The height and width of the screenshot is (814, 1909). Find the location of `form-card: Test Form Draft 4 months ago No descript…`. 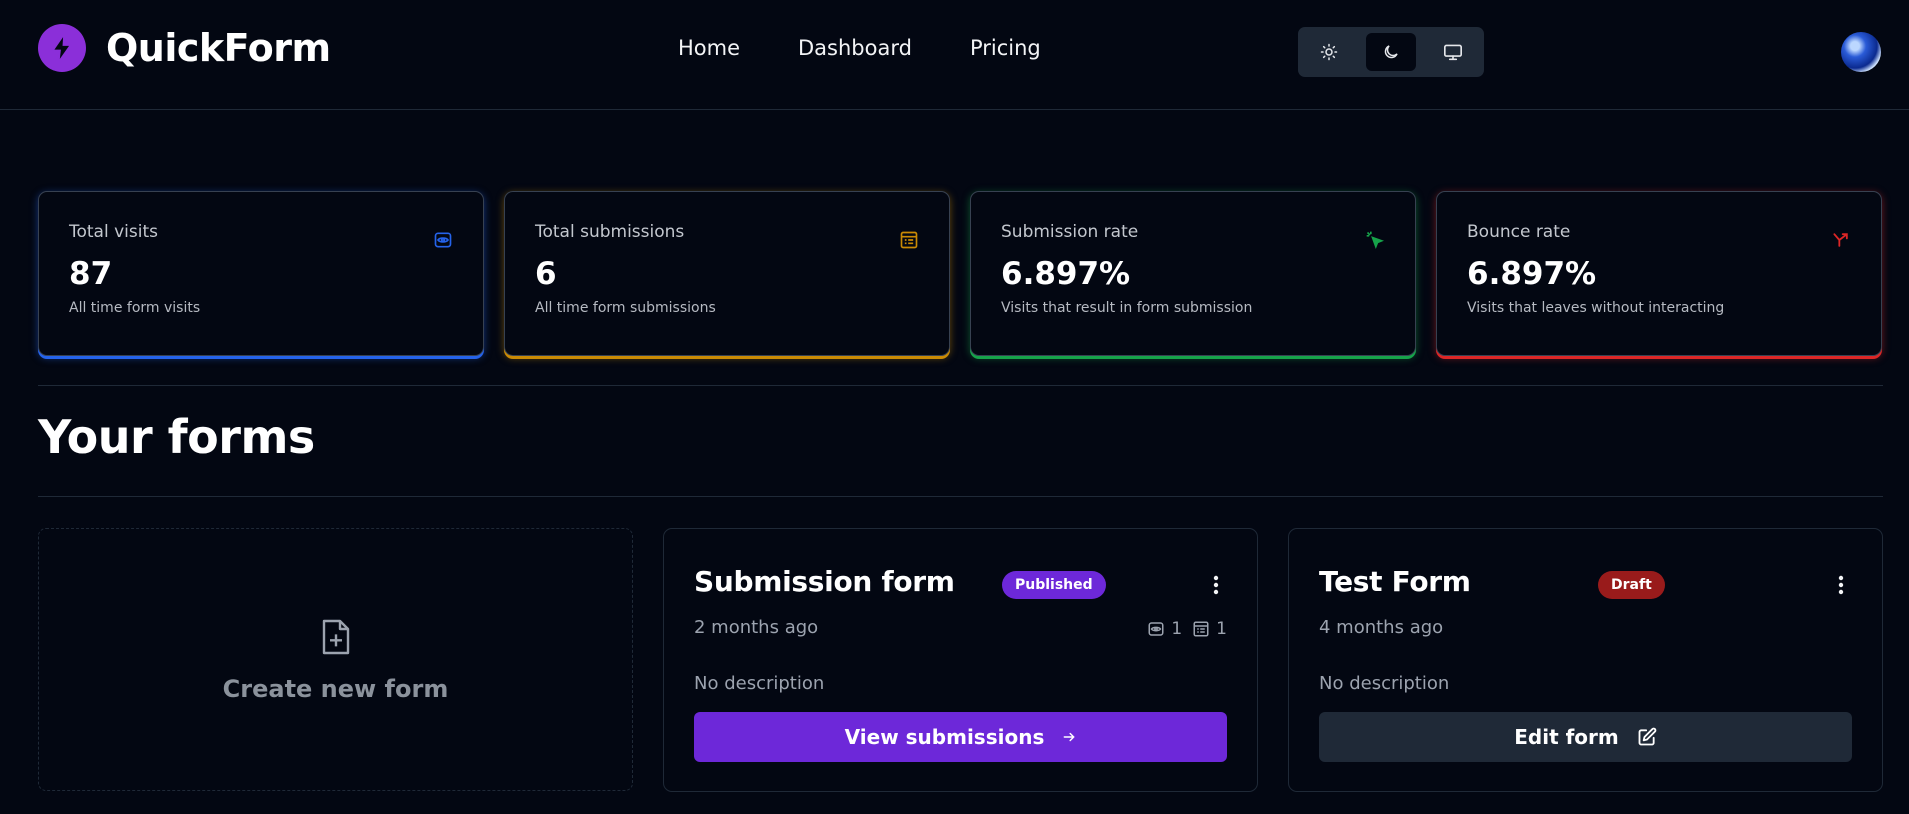

form-card: Test Form Draft 4 months ago No descript… is located at coordinates (1585, 660).